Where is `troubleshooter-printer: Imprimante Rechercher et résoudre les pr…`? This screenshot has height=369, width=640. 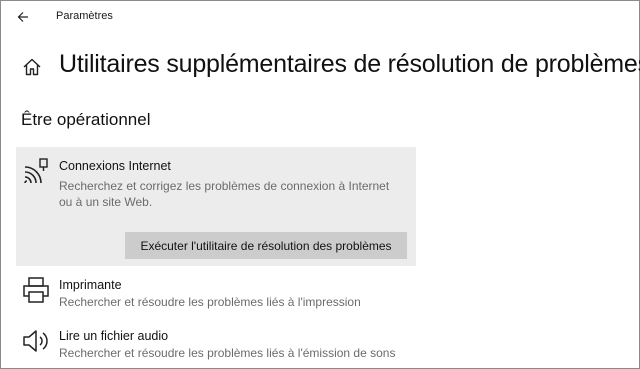 troubleshooter-printer: Imprimante Rechercher et résoudre les pr… is located at coordinates (216, 293).